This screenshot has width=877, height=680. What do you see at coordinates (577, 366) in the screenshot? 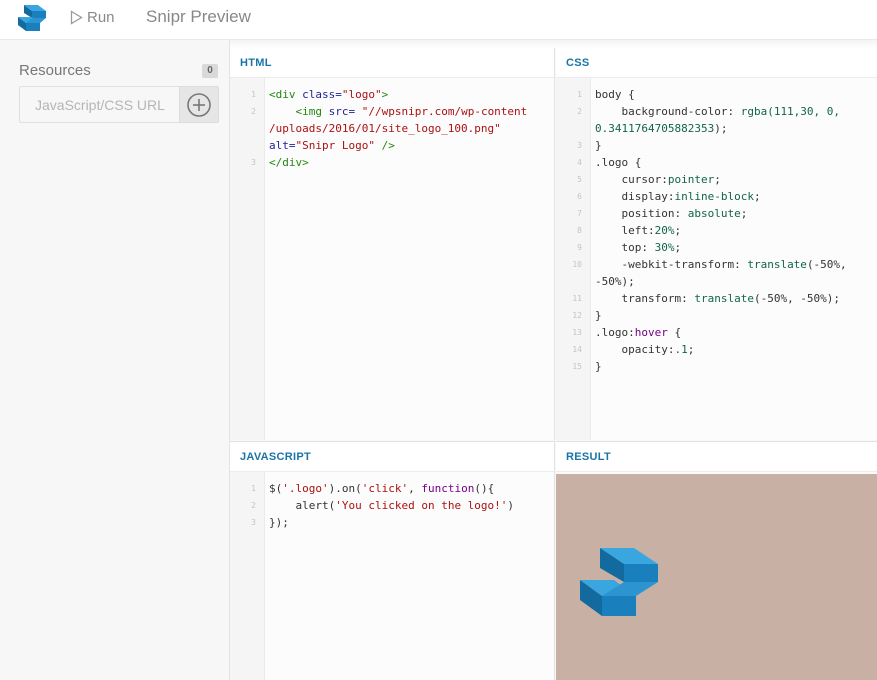
I see `line-number: 15` at bounding box center [577, 366].